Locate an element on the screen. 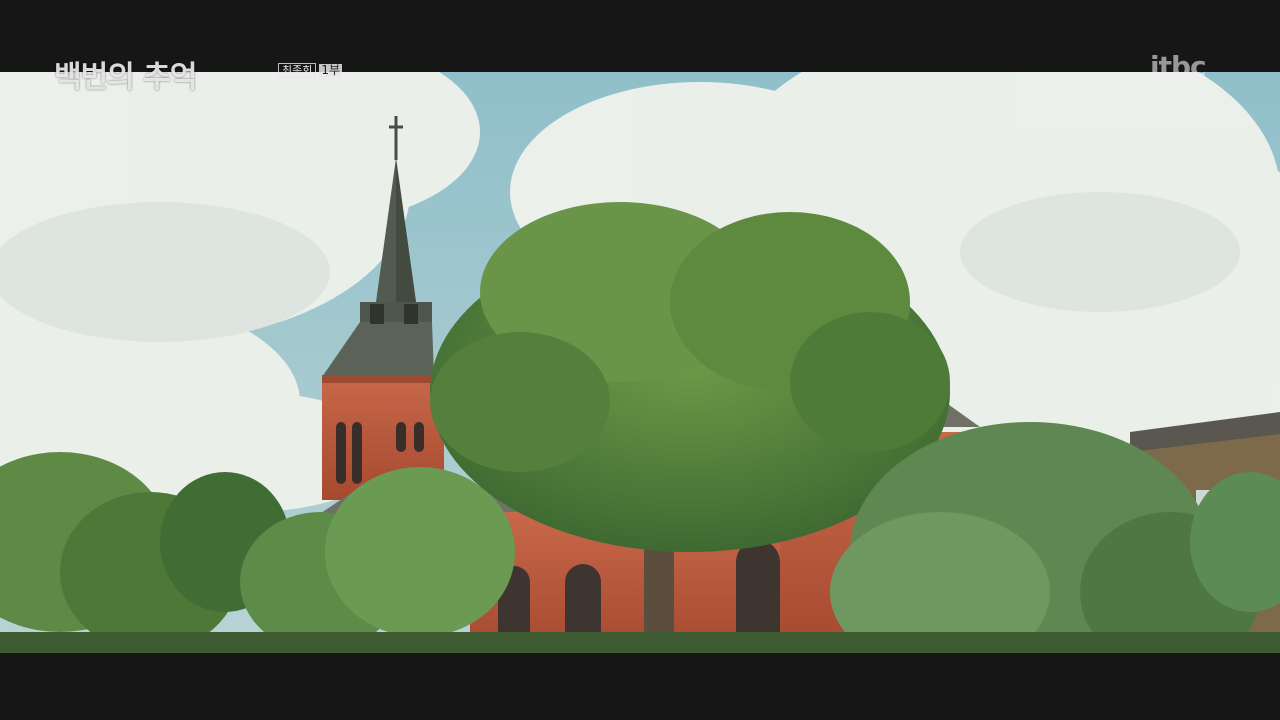 Image resolution: width=1280 pixels, height=720 pixels. episode-part: 1부 is located at coordinates (331, 70).